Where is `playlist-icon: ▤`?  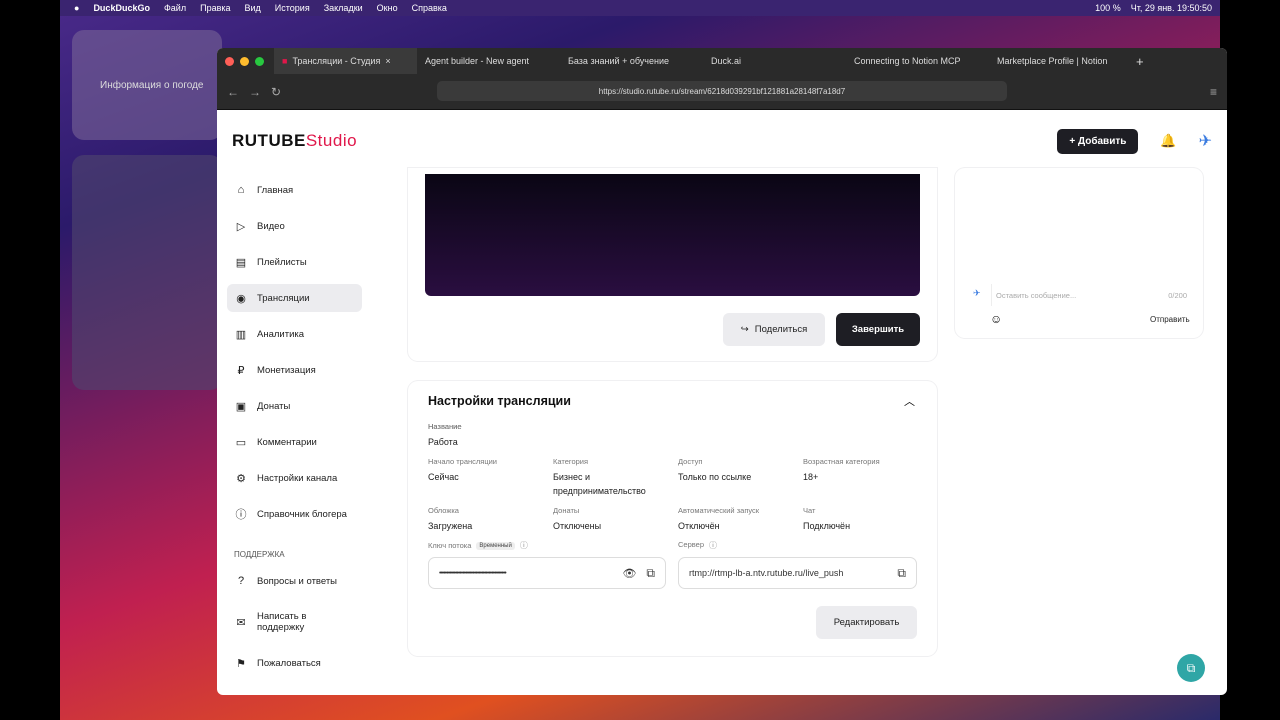 playlist-icon: ▤ is located at coordinates (241, 262).